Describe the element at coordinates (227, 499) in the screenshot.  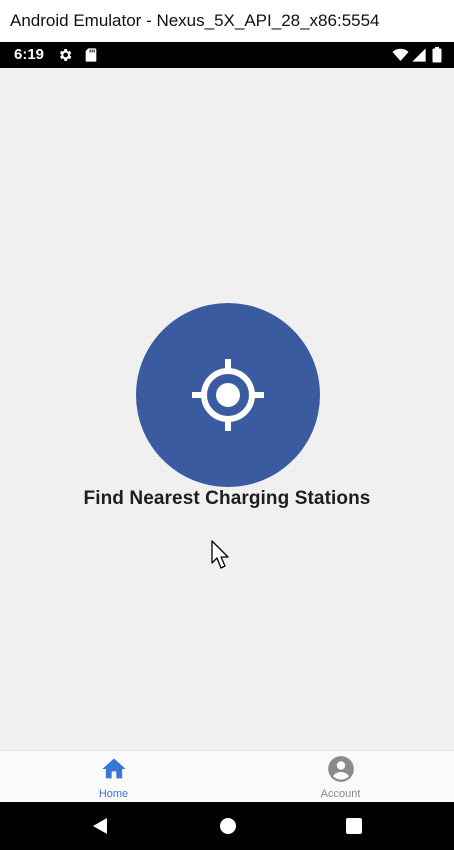
I see `find-stations-label: Find Nearest Charging Stations` at that location.